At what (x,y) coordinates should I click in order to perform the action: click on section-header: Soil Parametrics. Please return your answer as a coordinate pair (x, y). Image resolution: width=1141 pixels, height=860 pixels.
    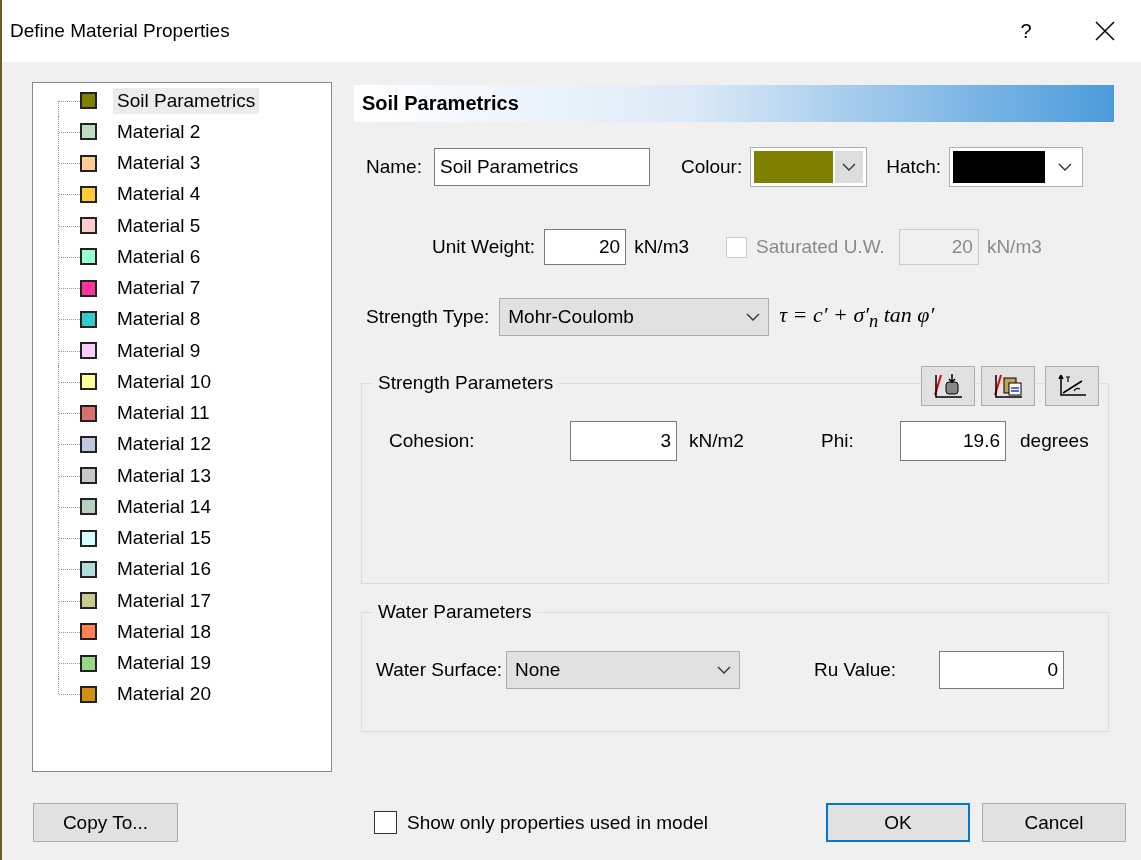
    Looking at the image, I should click on (734, 103).